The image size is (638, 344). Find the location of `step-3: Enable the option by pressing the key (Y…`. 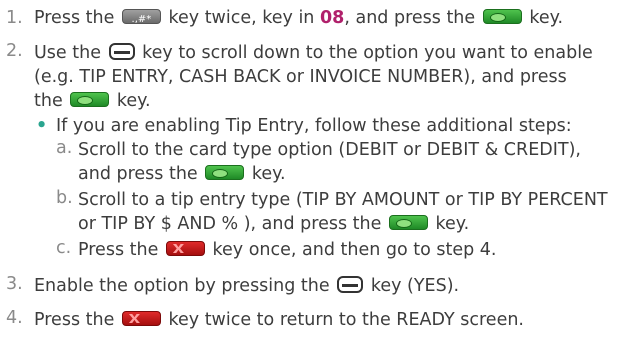

step-3: Enable the option by pressing the key (Y… is located at coordinates (246, 286).